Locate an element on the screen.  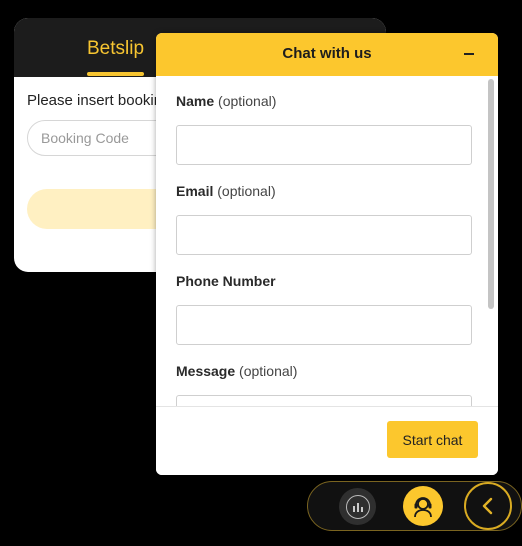
support-headset-icon is located at coordinates (423, 506).